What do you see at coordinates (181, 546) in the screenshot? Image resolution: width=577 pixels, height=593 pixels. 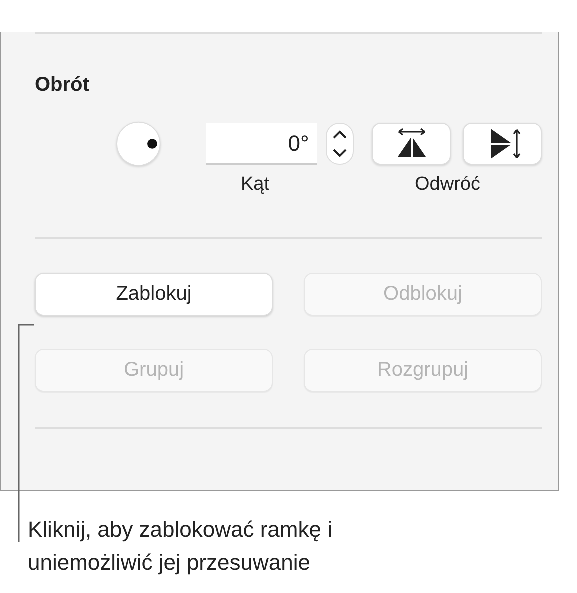 I see `callout-text: Kliknij, aby zablokować ramkę i uniemożliwić jej przesuwanie` at bounding box center [181, 546].